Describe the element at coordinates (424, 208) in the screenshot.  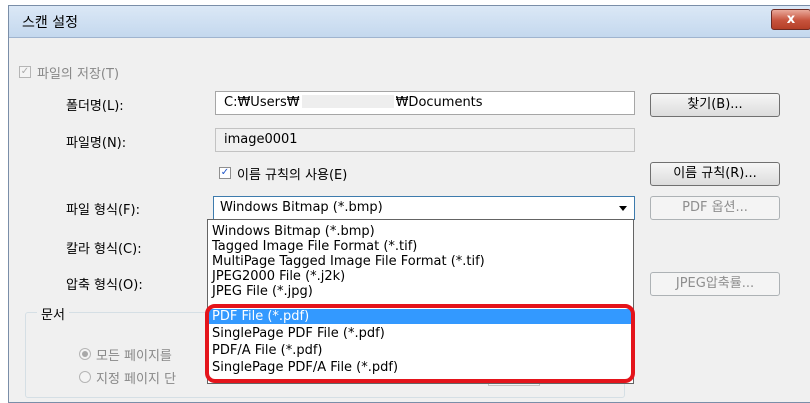
I see `file-format-select: Windows Bitmap (*.bmp)` at that location.